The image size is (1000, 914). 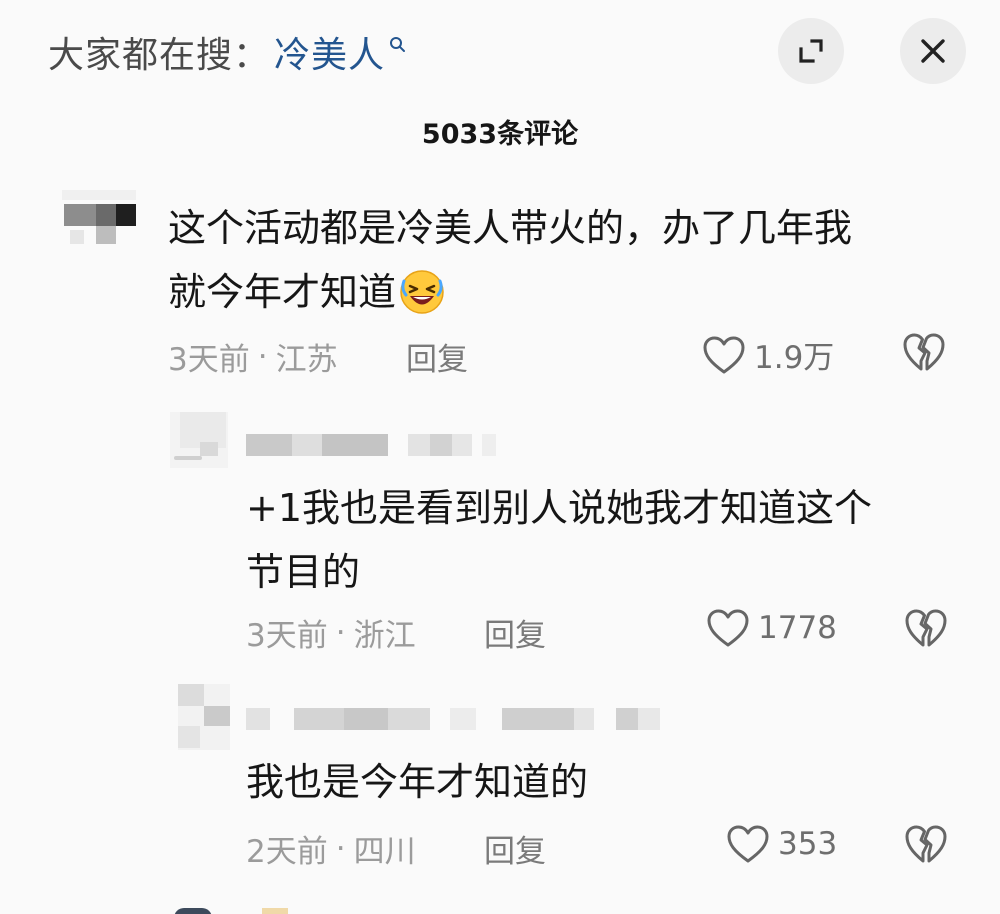 I want to click on like-count: 1.9万, so click(x=794, y=358).